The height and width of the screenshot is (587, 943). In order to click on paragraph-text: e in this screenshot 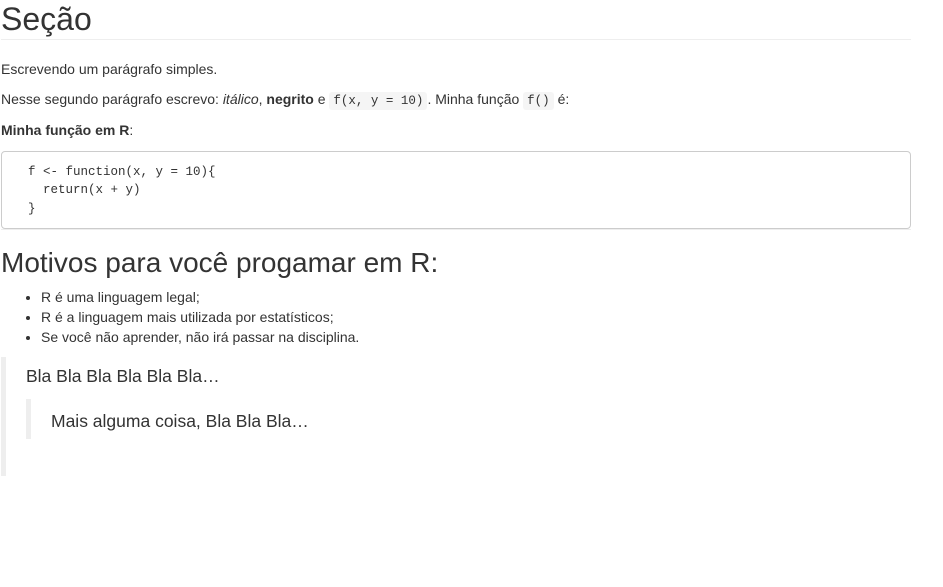, I will do `click(321, 98)`.